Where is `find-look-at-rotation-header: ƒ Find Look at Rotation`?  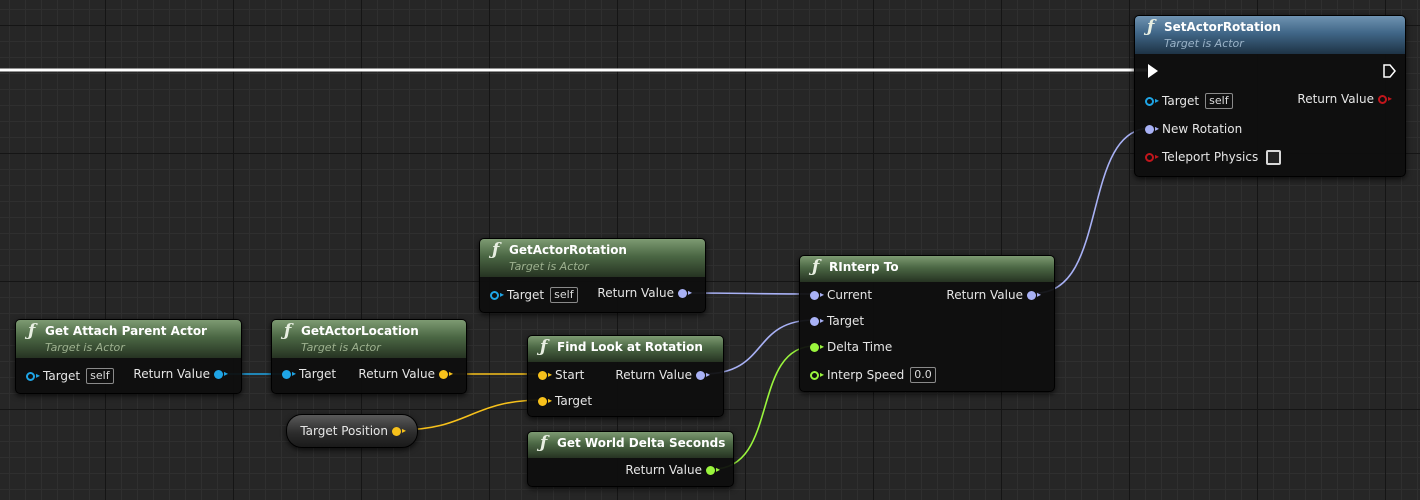
find-look-at-rotation-header: ƒ Find Look at Rotation is located at coordinates (625, 349).